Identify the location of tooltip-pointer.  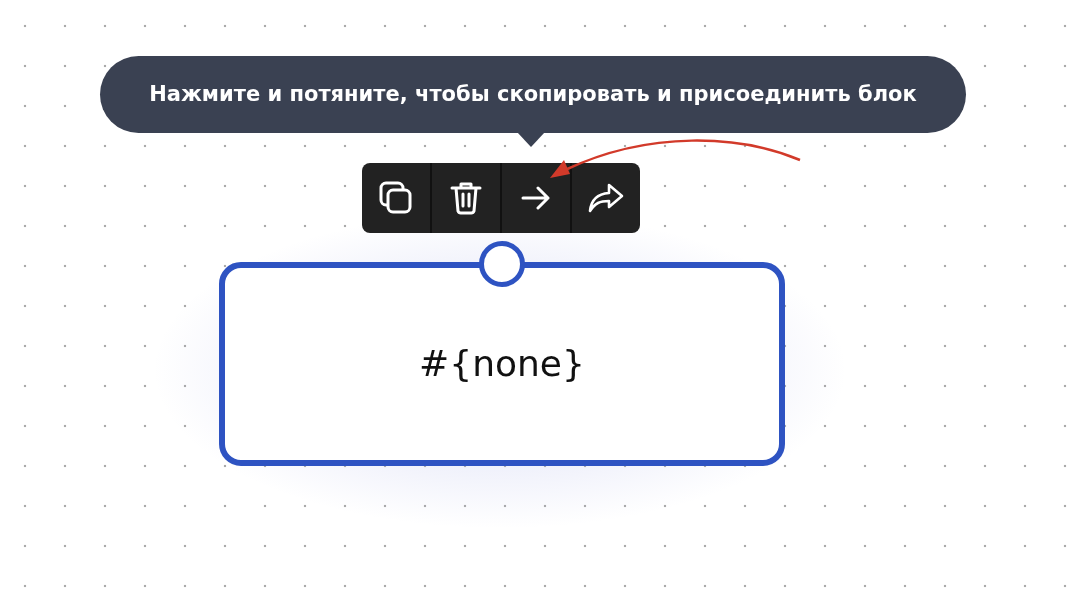
(531, 139).